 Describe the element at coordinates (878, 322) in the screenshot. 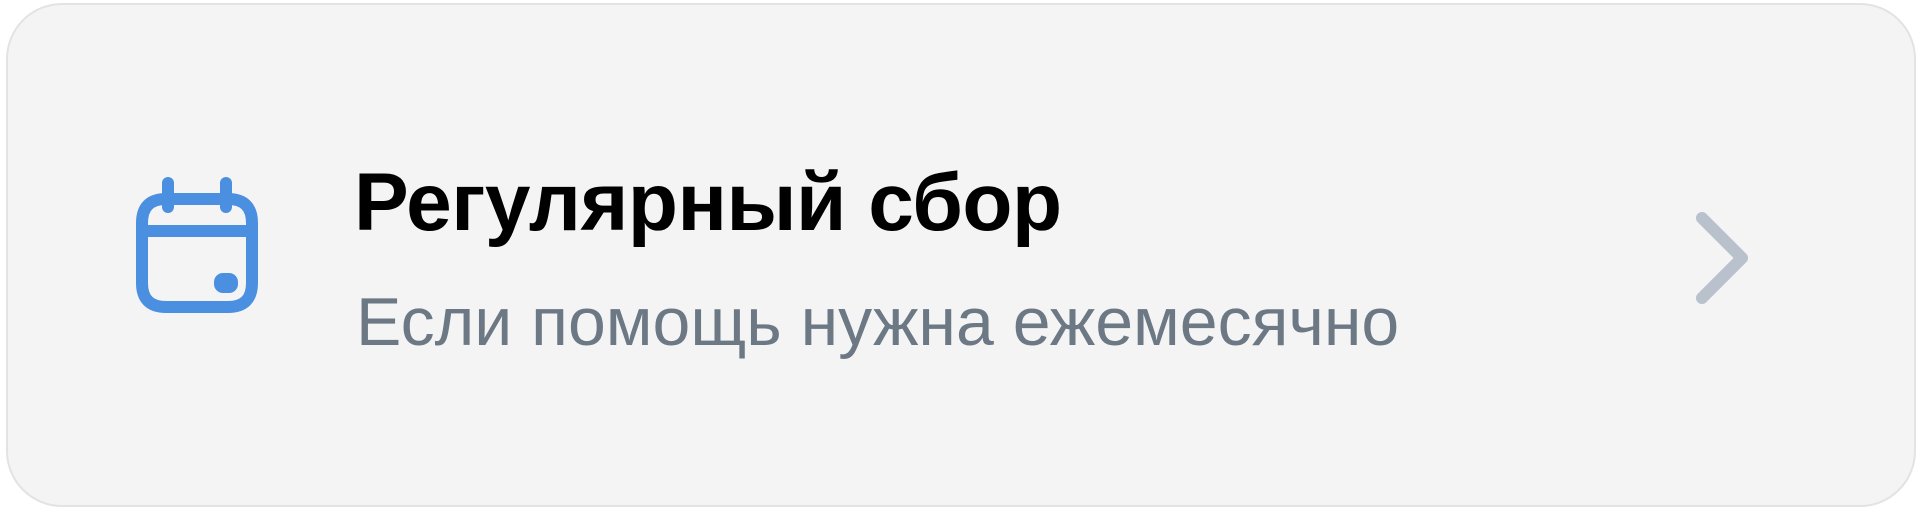

I see `card-subtitle: Если помощь нужна ежемесячно` at that location.